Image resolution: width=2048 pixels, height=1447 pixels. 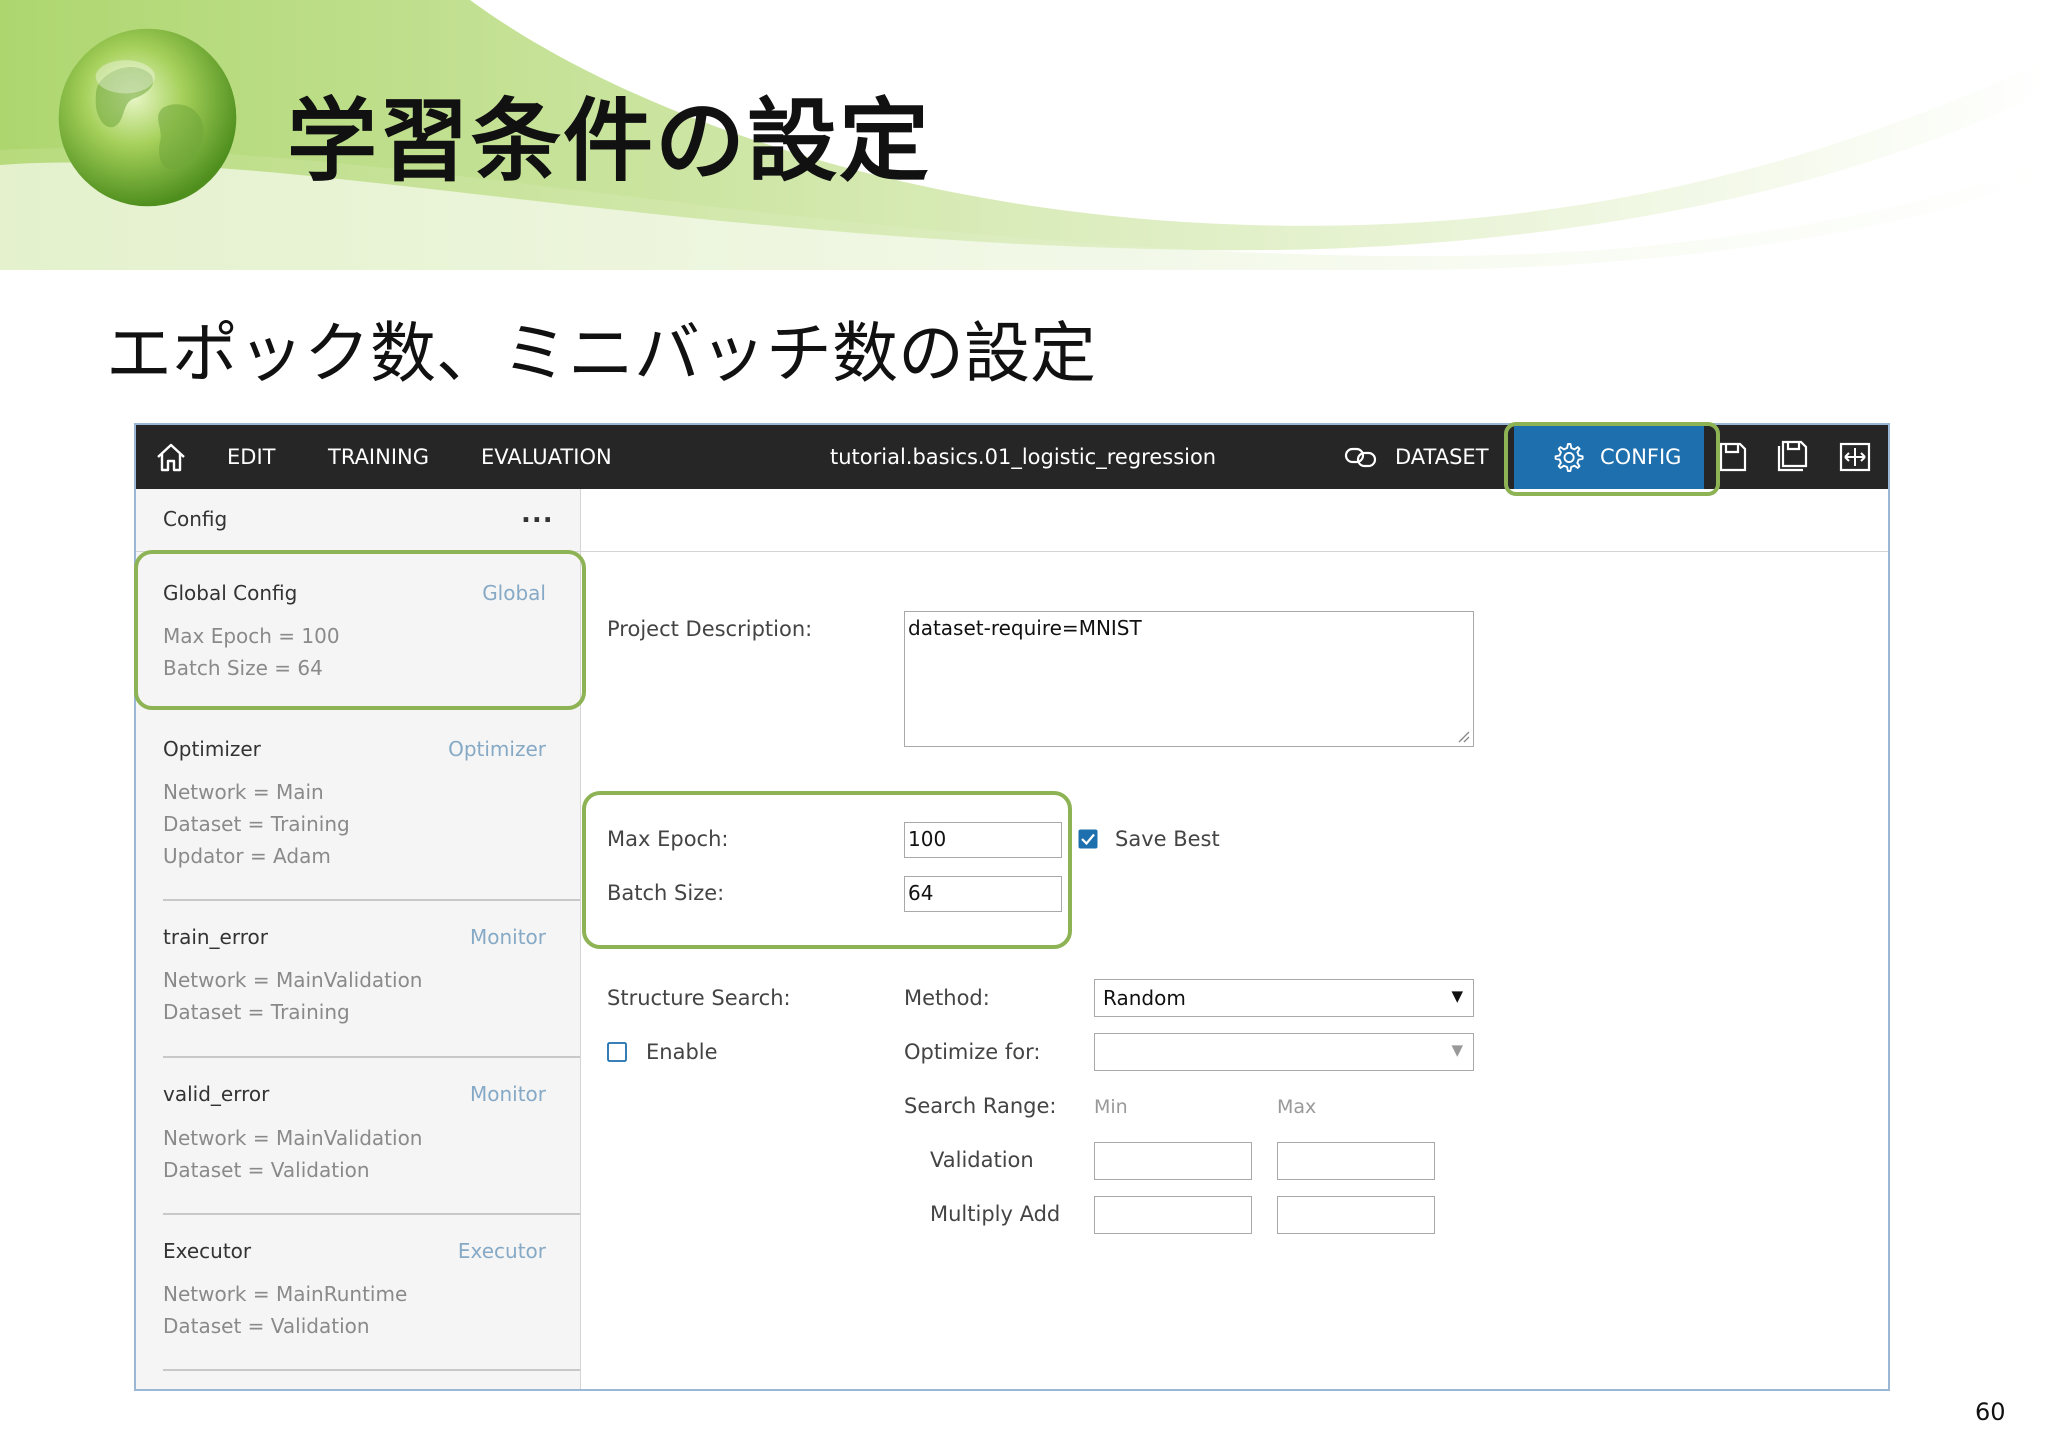 I want to click on config-tab-highlight, so click(x=1612, y=459).